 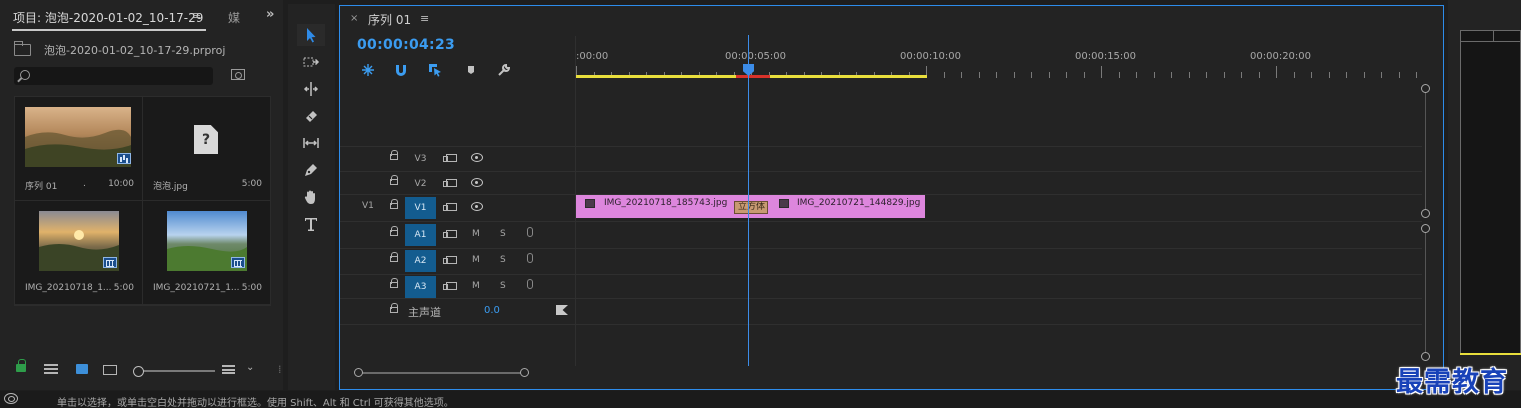 What do you see at coordinates (424, 312) in the screenshot?
I see `master-track-label: 主声道` at bounding box center [424, 312].